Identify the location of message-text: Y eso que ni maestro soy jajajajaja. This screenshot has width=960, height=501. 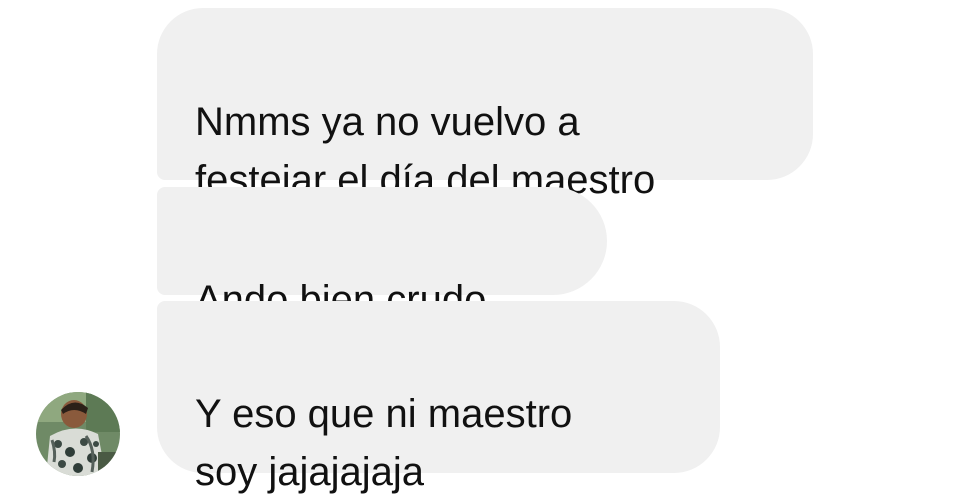
(384, 443).